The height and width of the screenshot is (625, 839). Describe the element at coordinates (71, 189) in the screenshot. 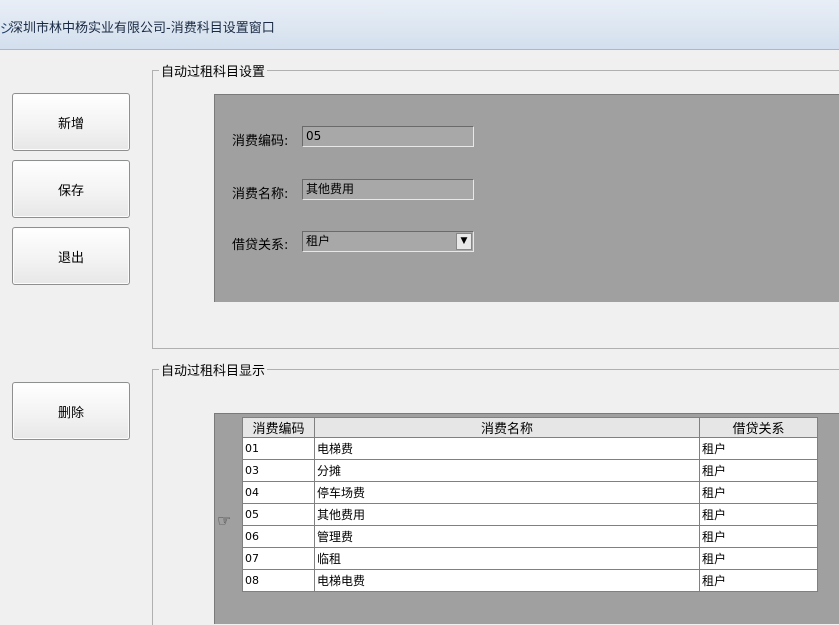

I see `save-button: 保存` at that location.